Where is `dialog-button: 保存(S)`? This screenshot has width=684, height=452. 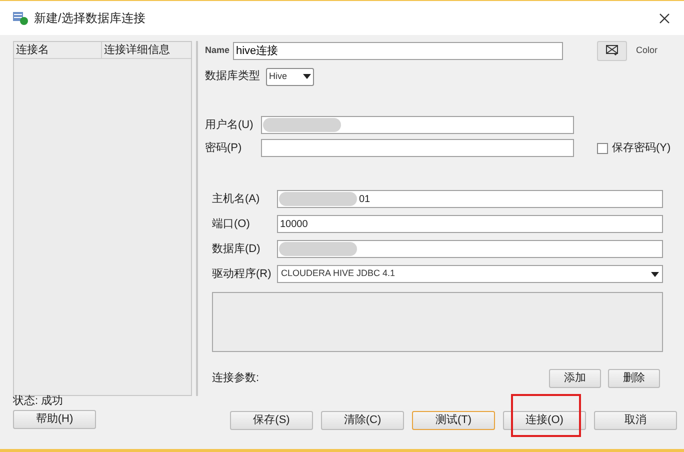
dialog-button: 保存(S) is located at coordinates (271, 420).